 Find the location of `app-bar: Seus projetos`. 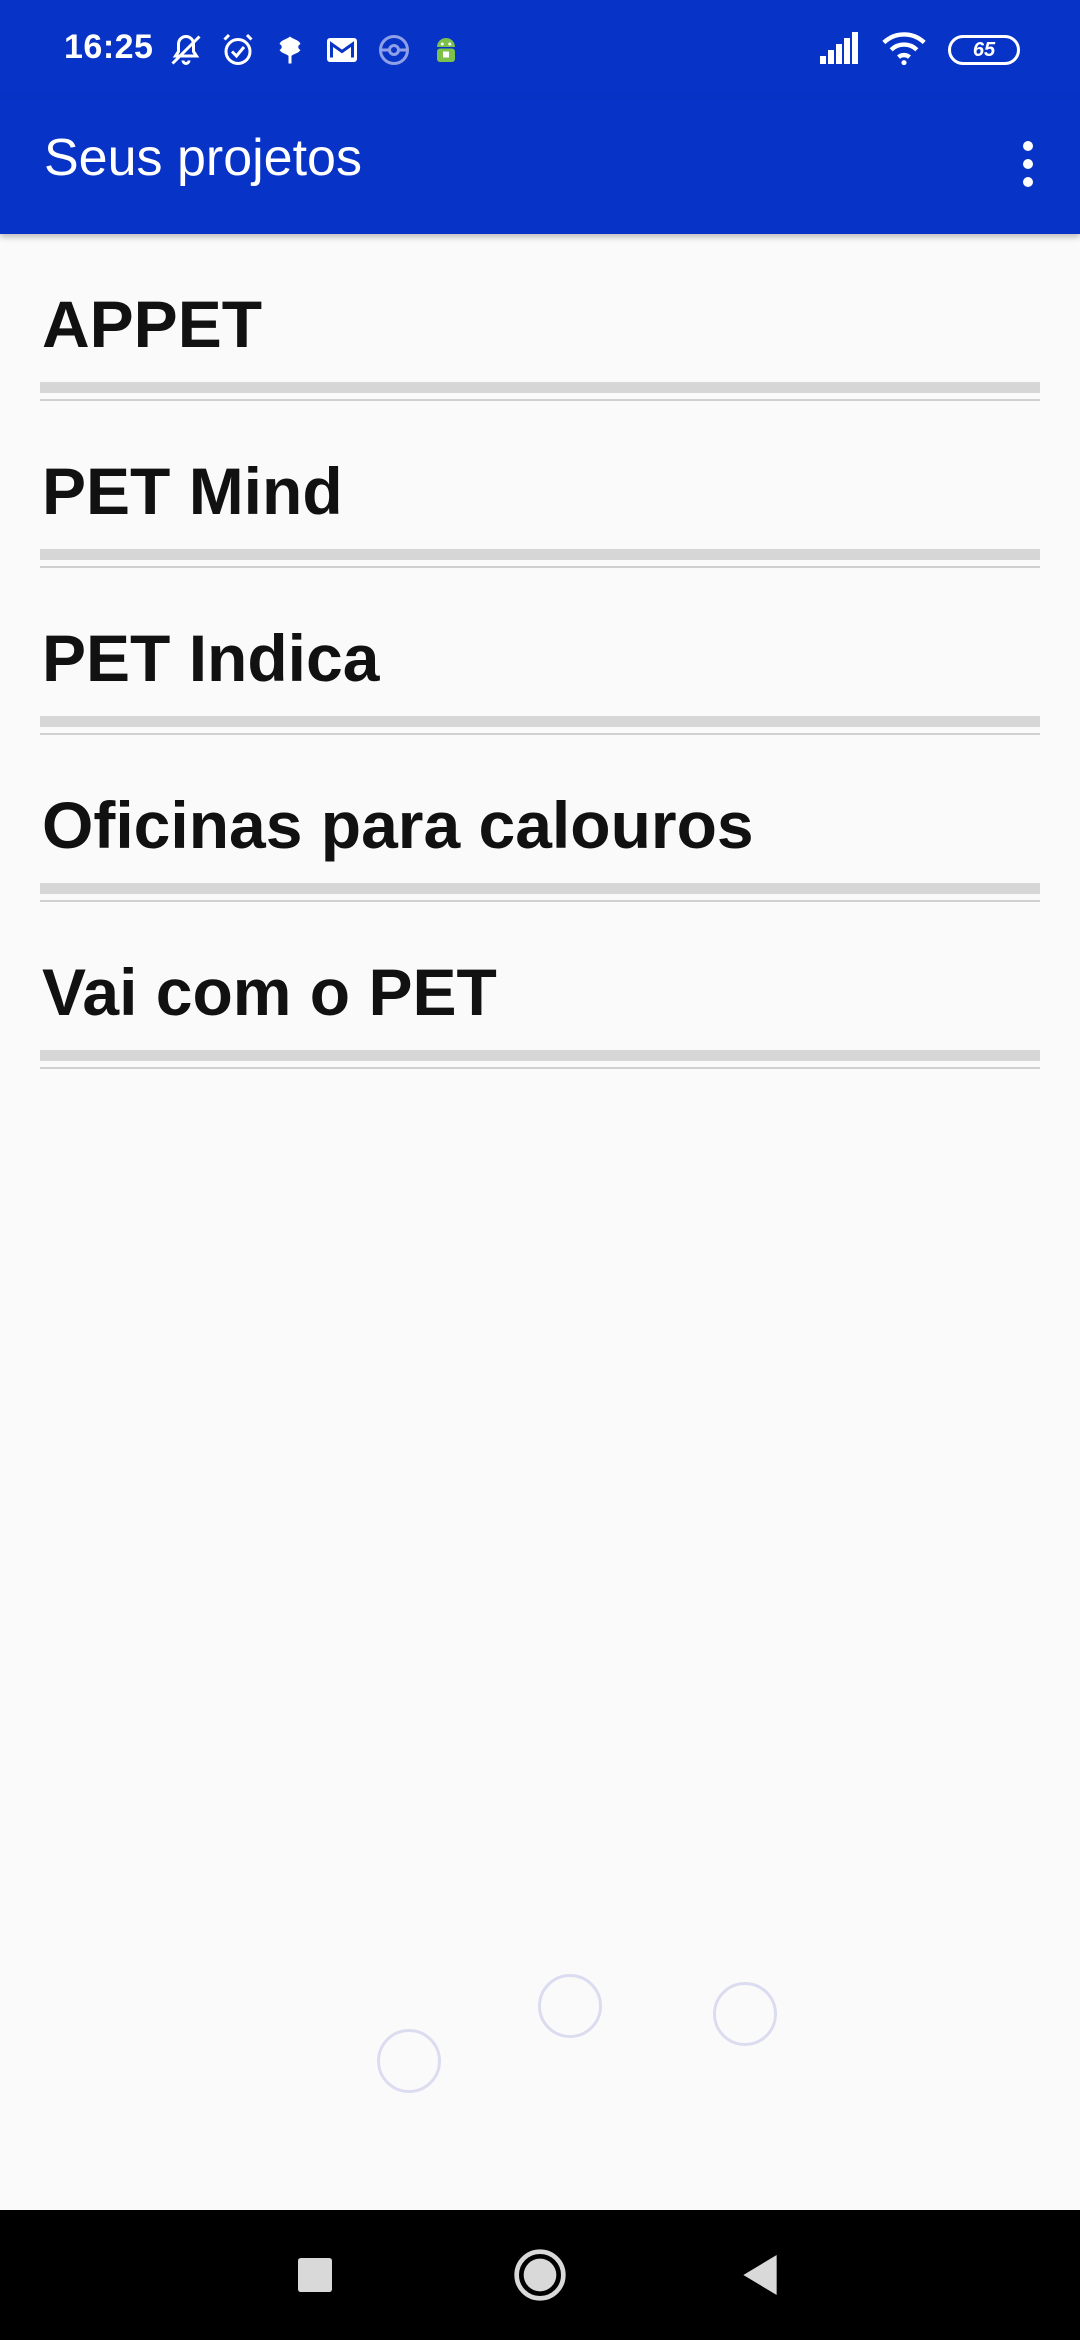

app-bar: Seus projetos is located at coordinates (540, 166).